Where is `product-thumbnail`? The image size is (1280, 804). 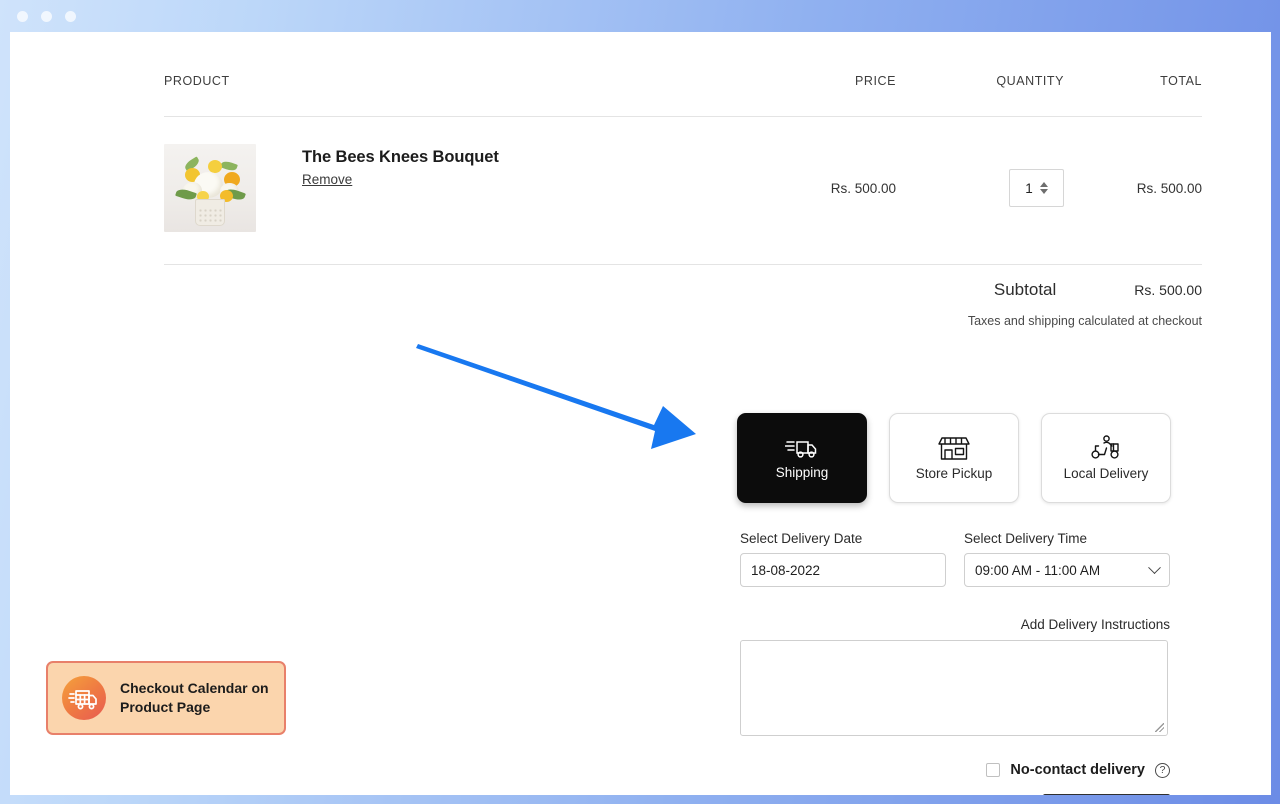
product-thumbnail is located at coordinates (210, 188).